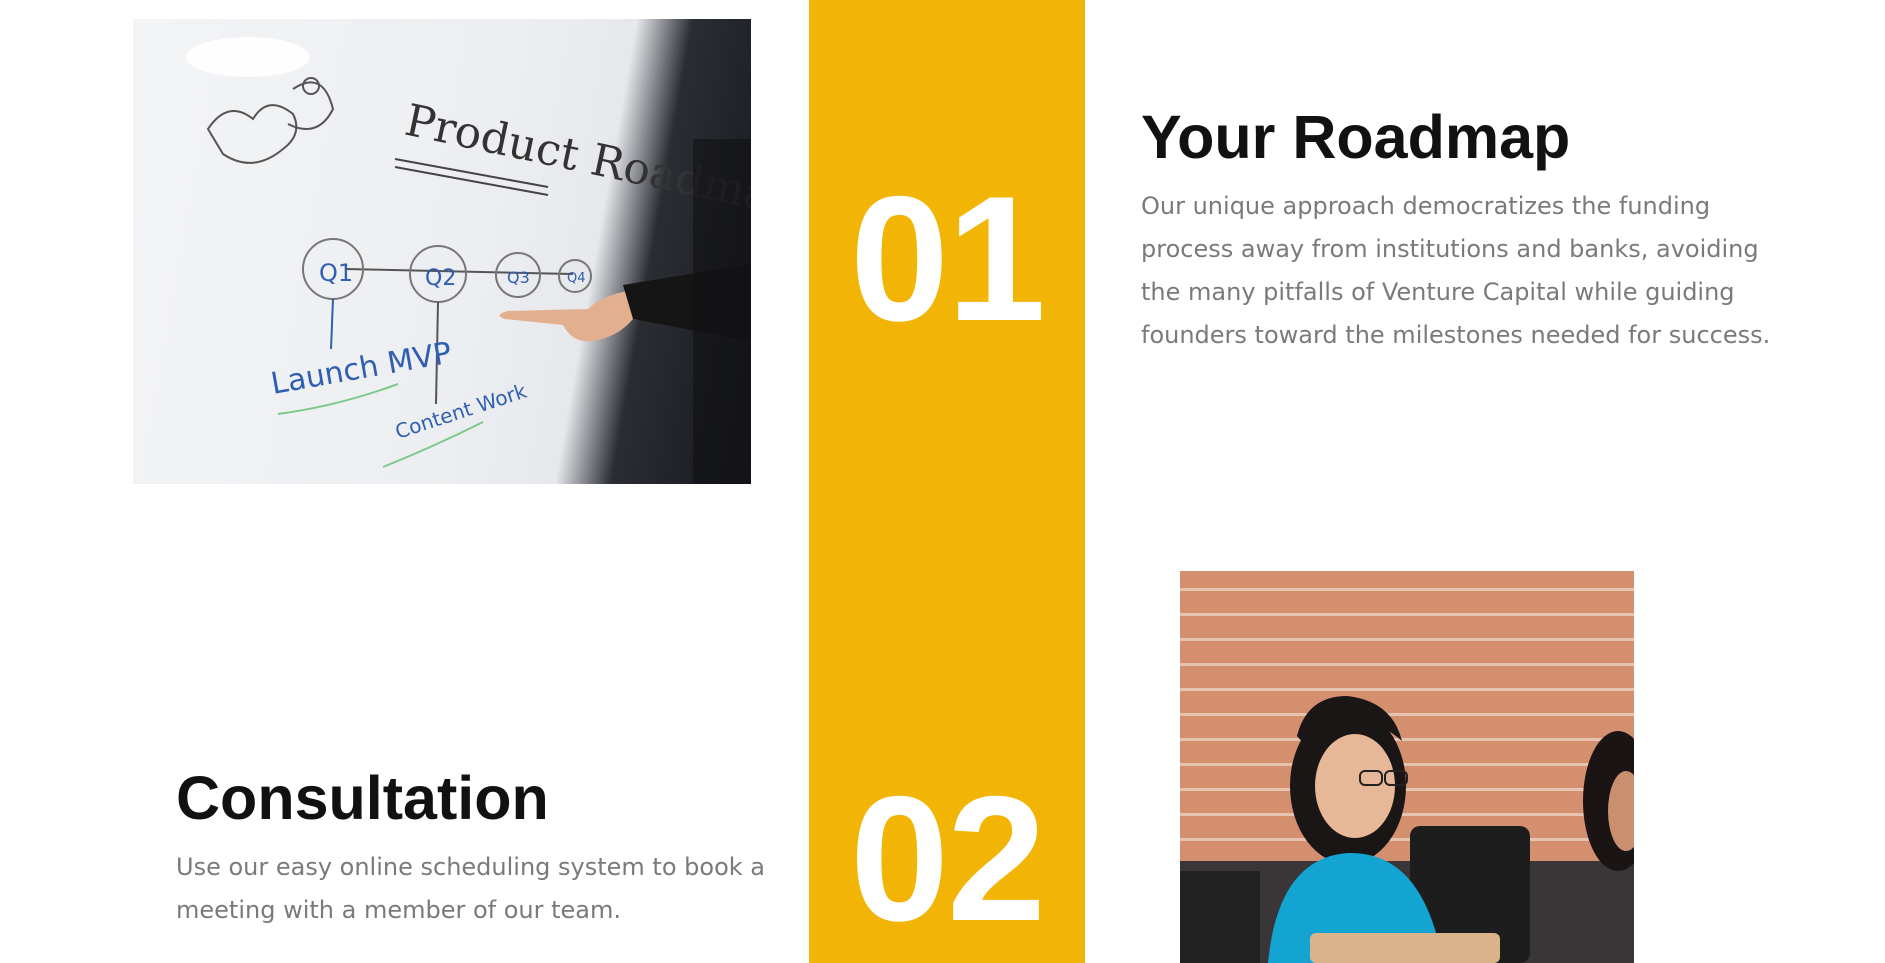 This screenshot has height=963, width=1885. I want to click on milestone-q3: Q3, so click(518, 277).